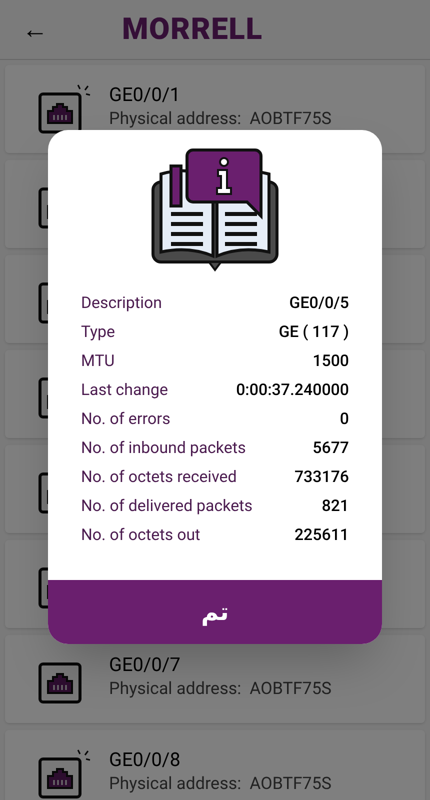 This screenshot has height=800, width=430. What do you see at coordinates (121, 303) in the screenshot?
I see `detail-label: Description` at bounding box center [121, 303].